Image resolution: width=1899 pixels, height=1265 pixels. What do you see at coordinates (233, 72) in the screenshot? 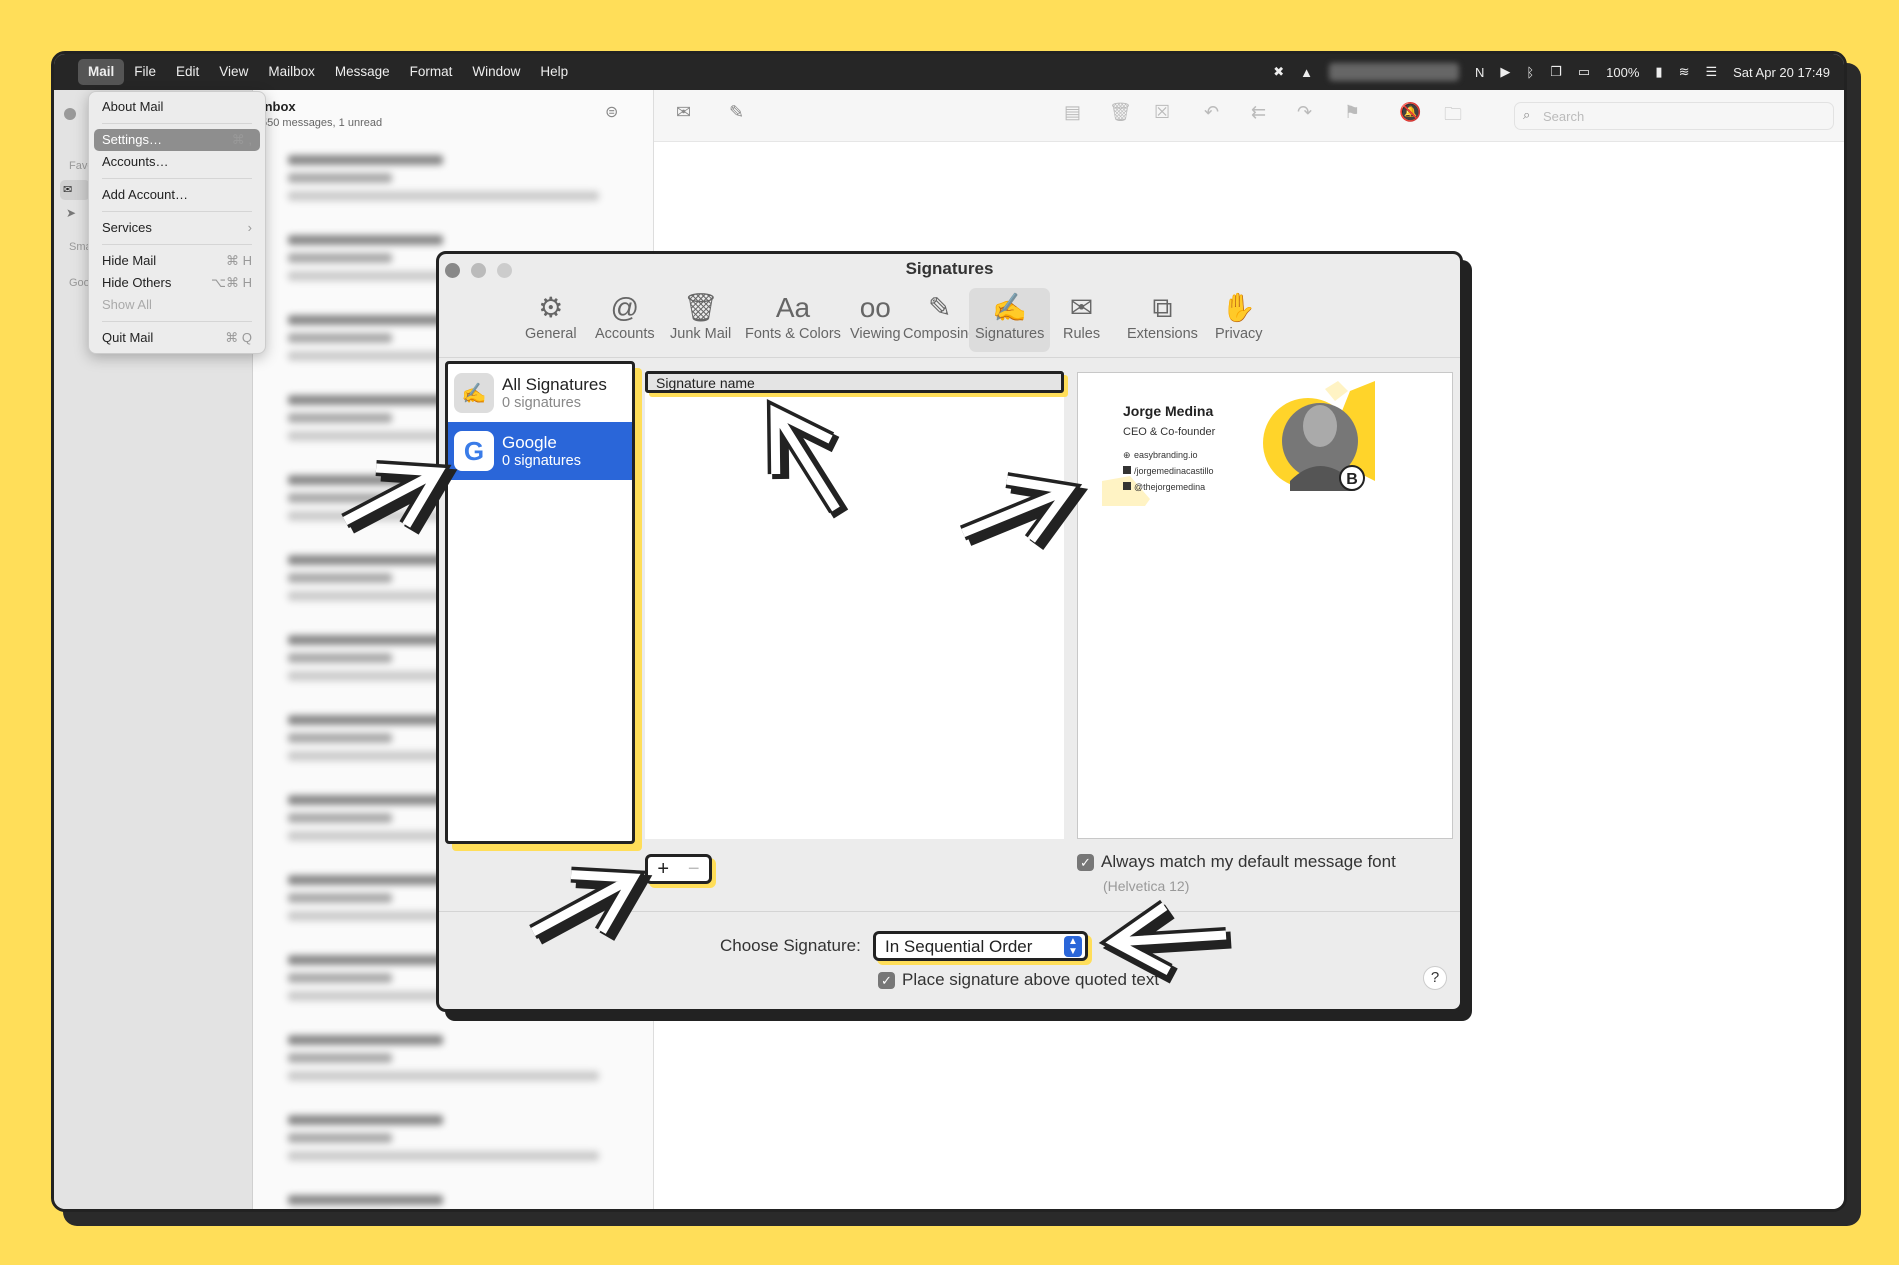
I see `menu-view: View` at bounding box center [233, 72].